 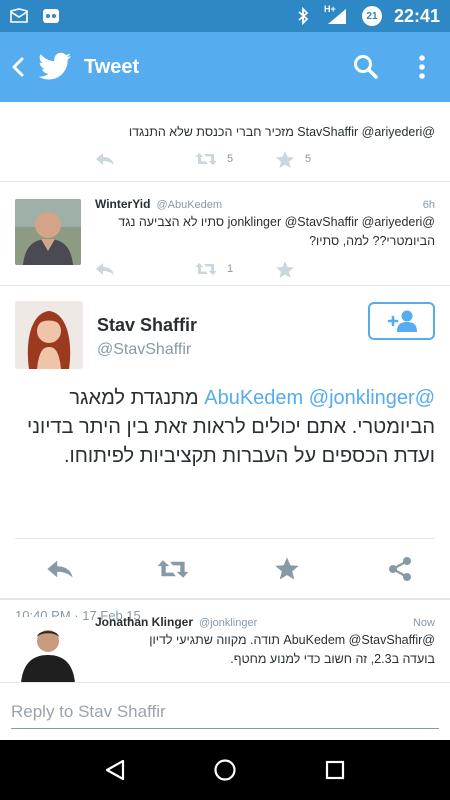 I want to click on search-icon, so click(x=366, y=67).